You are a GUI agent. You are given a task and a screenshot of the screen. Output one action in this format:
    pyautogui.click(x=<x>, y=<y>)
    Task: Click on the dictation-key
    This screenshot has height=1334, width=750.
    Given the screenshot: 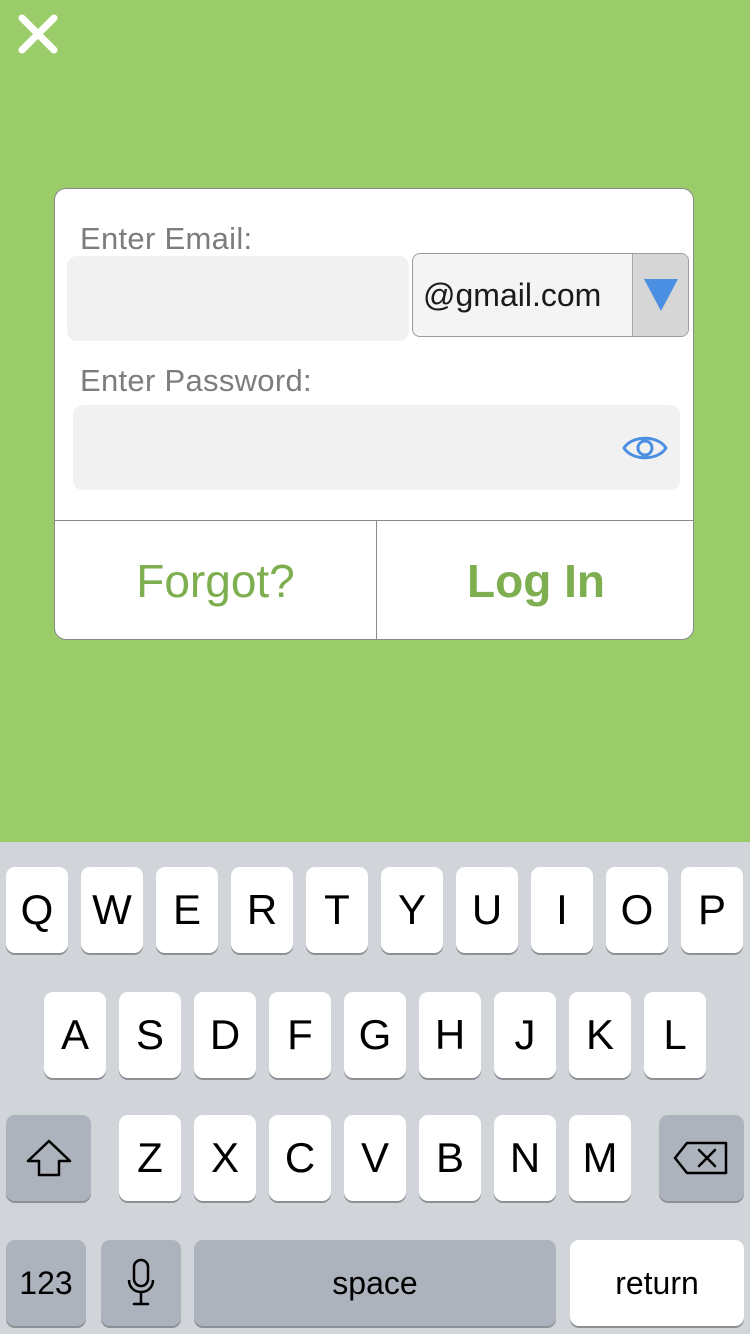 What is the action you would take?
    pyautogui.click(x=141, y=1283)
    